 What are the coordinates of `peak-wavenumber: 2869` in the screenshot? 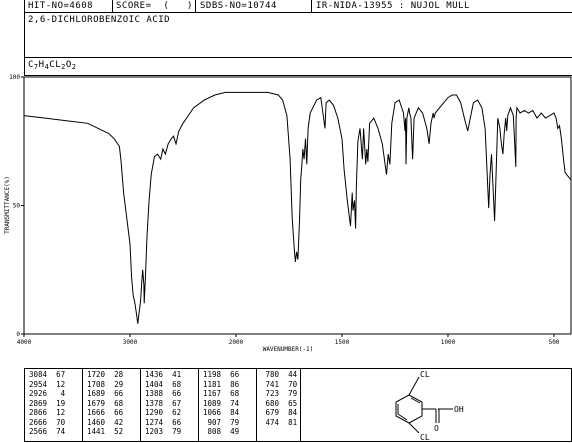 It's located at (38, 403).